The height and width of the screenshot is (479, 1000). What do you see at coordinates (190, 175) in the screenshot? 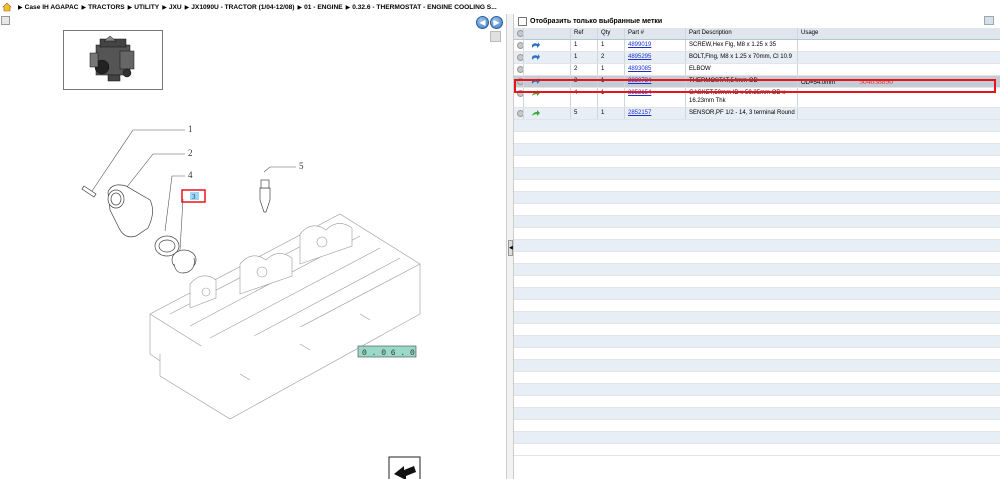
I see `callout-4: 4` at bounding box center [190, 175].